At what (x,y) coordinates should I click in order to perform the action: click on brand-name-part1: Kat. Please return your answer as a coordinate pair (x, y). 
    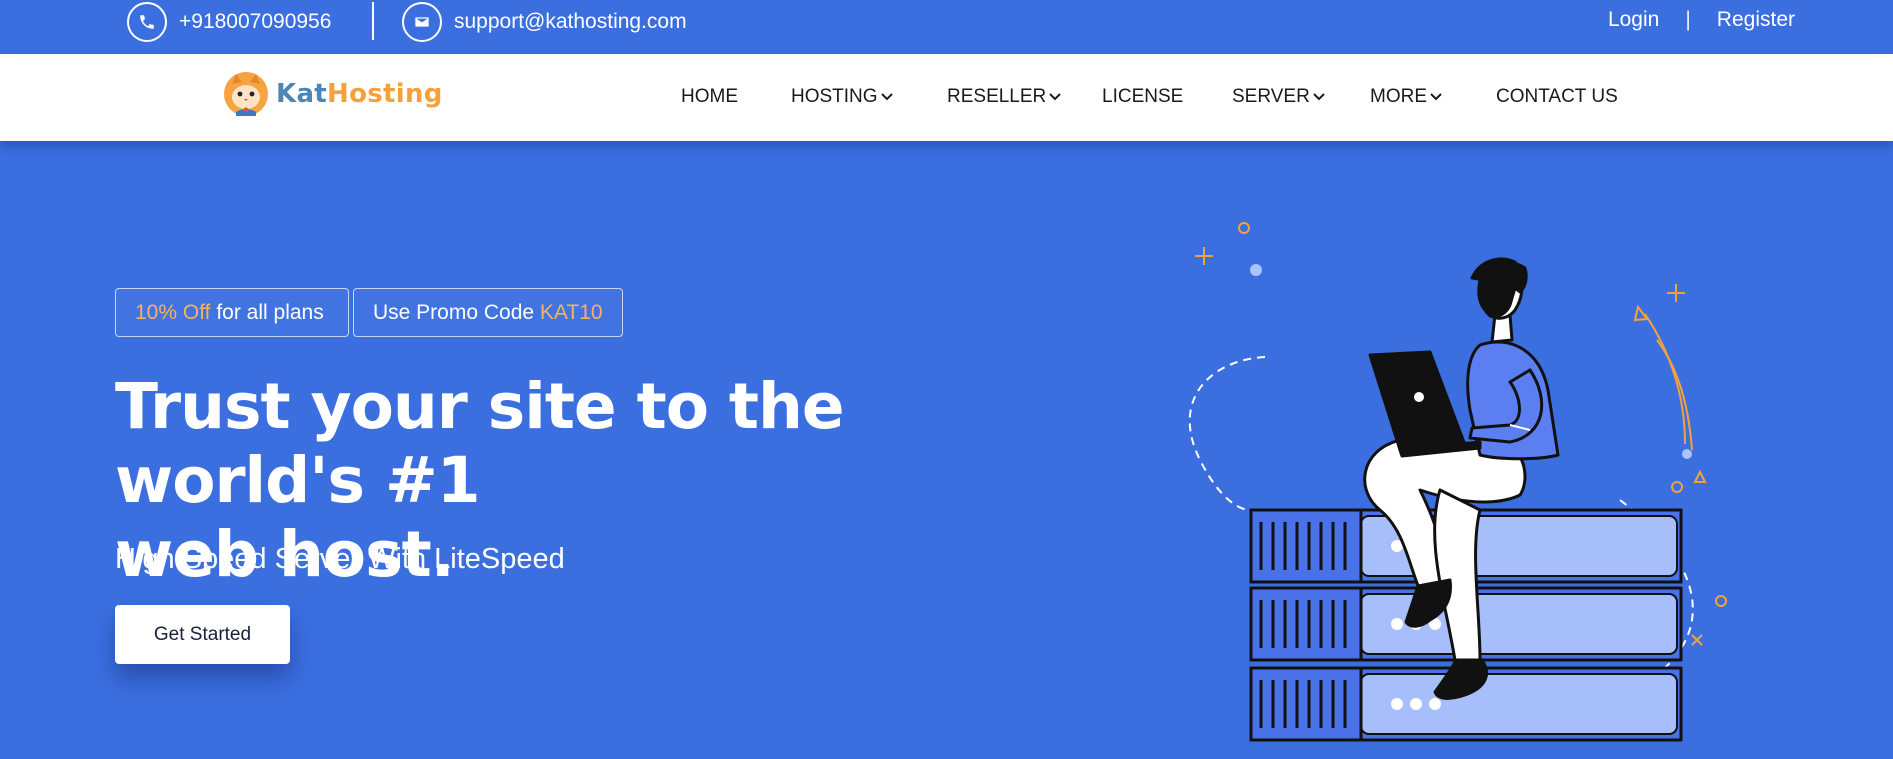
    Looking at the image, I should click on (302, 94).